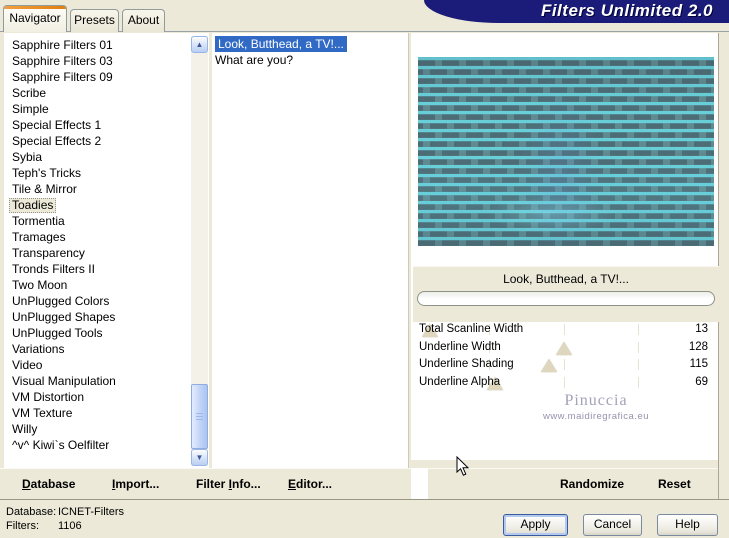 The height and width of the screenshot is (538, 729). I want to click on scroll-up-button: ▲, so click(199, 44).